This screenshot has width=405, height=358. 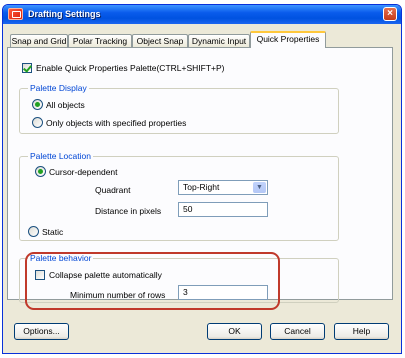 What do you see at coordinates (37, 104) in the screenshot?
I see `all-objects-radio` at bounding box center [37, 104].